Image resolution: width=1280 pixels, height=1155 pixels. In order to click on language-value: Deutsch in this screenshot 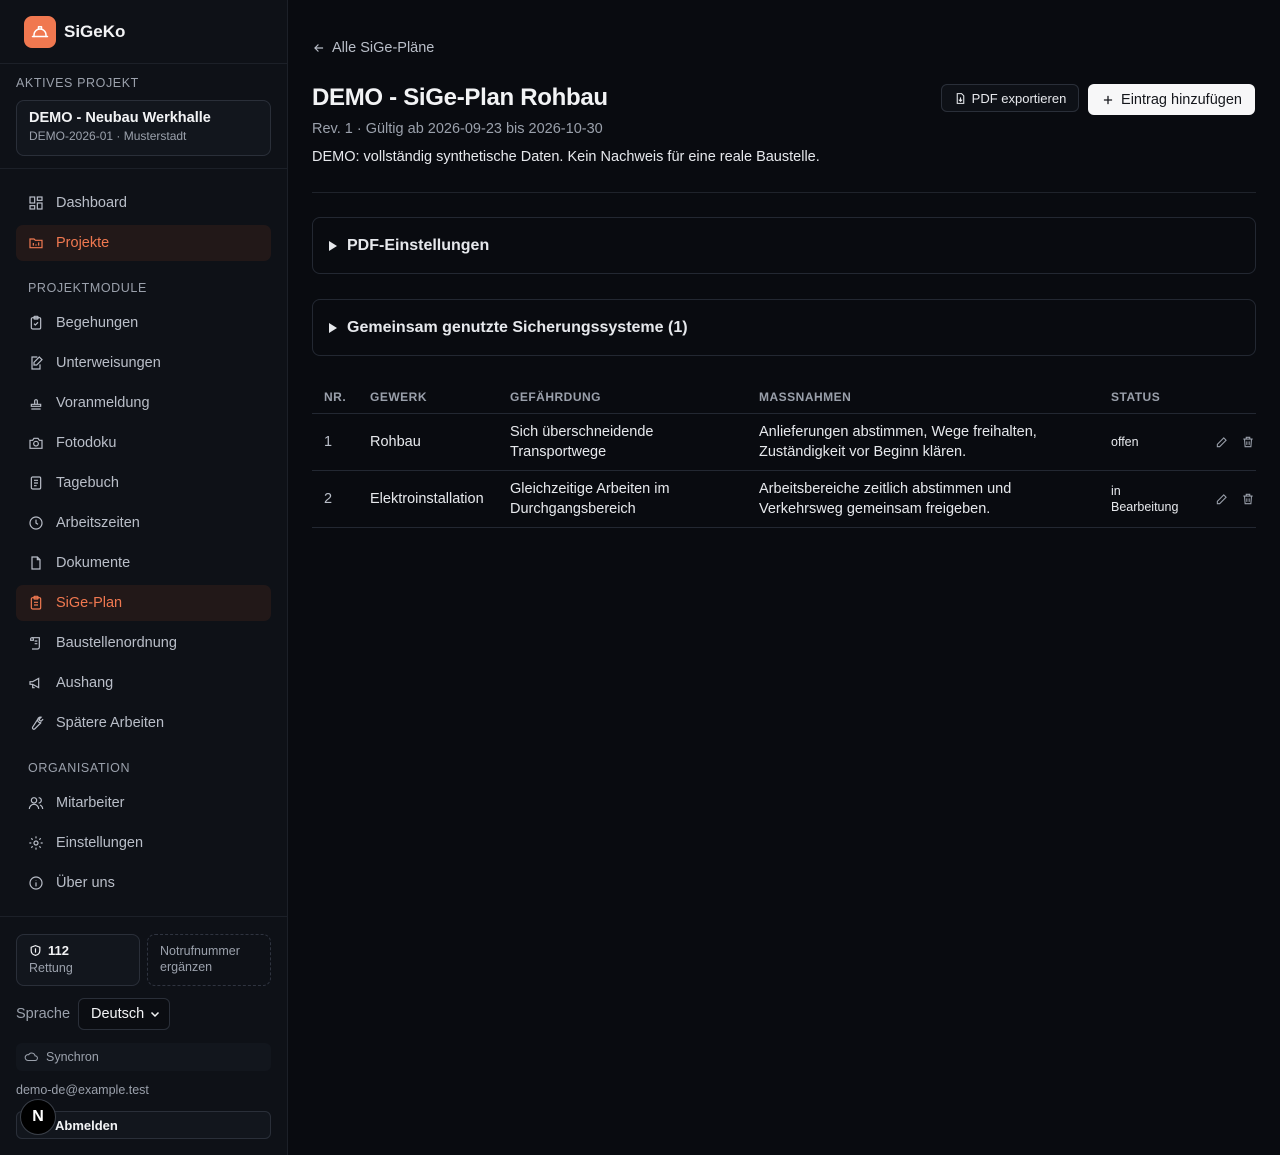, I will do `click(118, 1014)`.